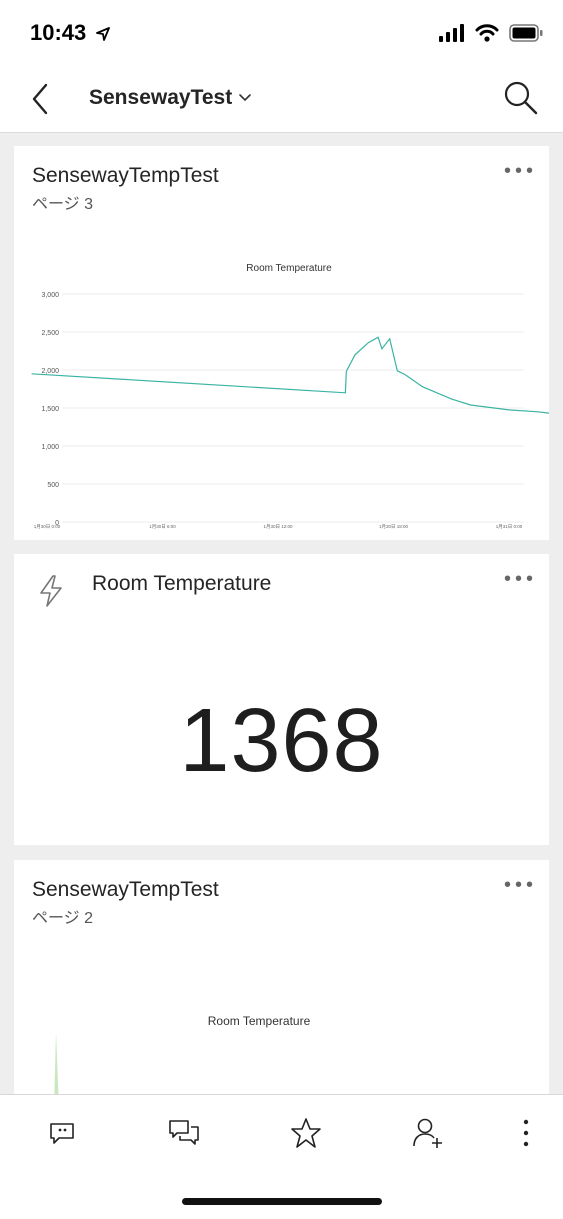  I want to click on search-icon, so click(521, 98).